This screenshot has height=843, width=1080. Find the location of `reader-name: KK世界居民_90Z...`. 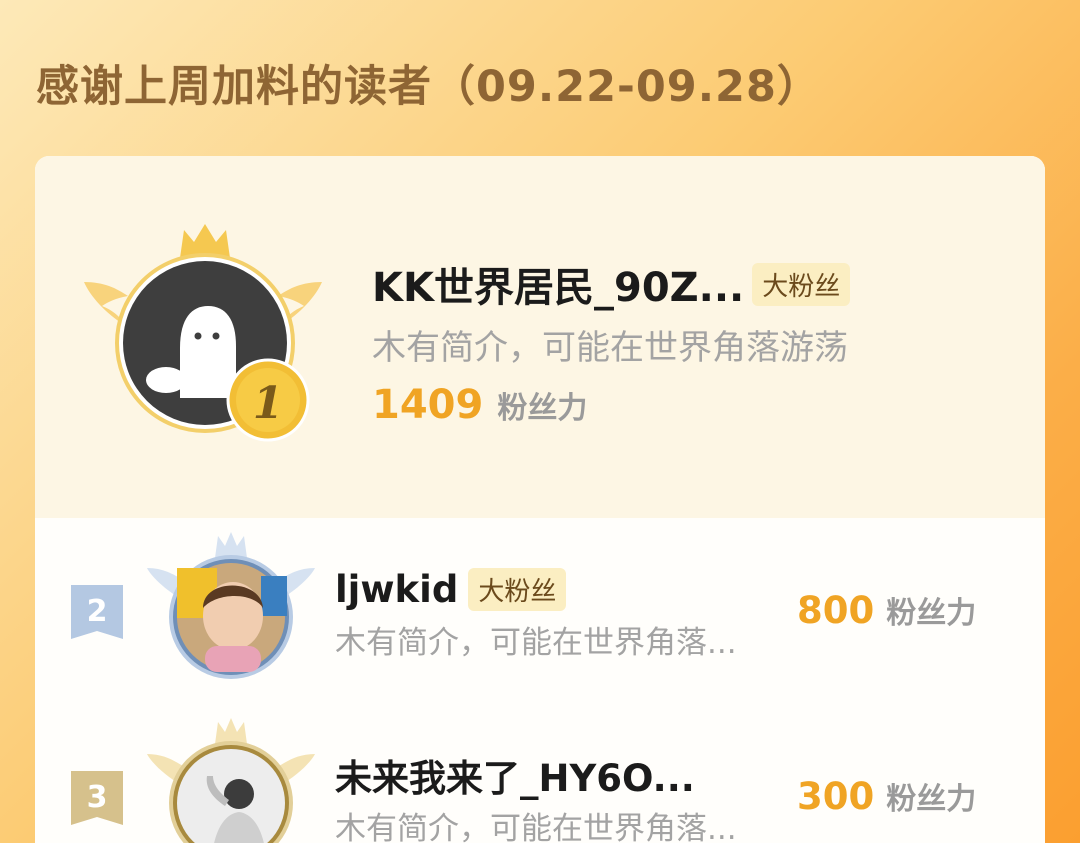

reader-name: KK世界居民_90Z... is located at coordinates (558, 284).